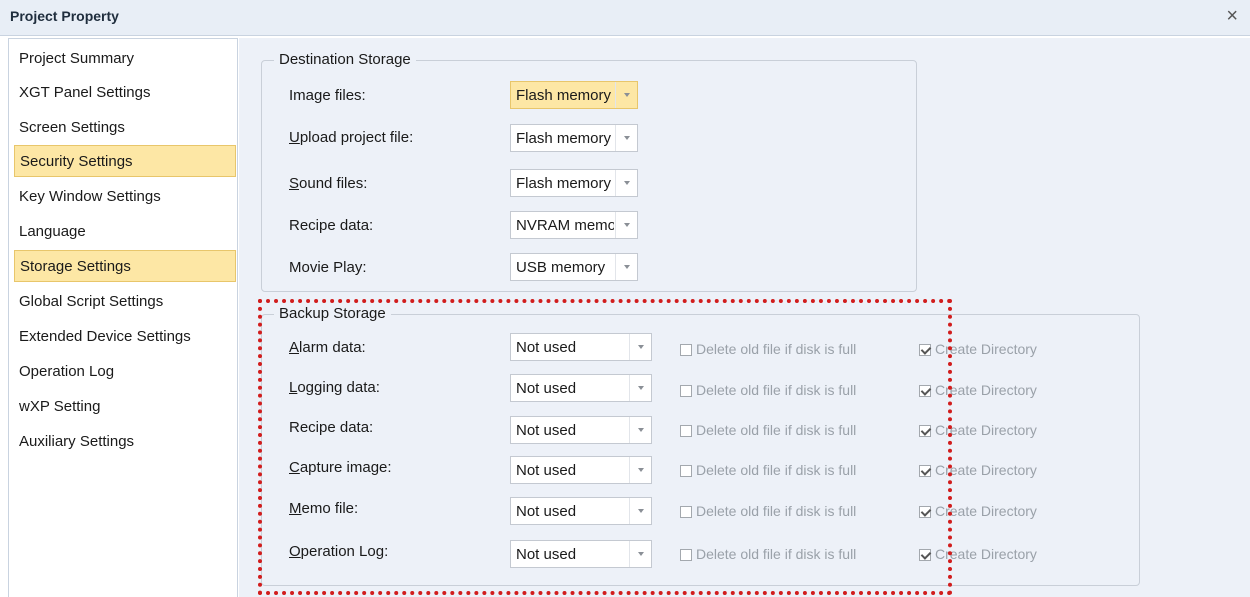  I want to click on nav-item-operation-log: Operation Log, so click(125, 372).